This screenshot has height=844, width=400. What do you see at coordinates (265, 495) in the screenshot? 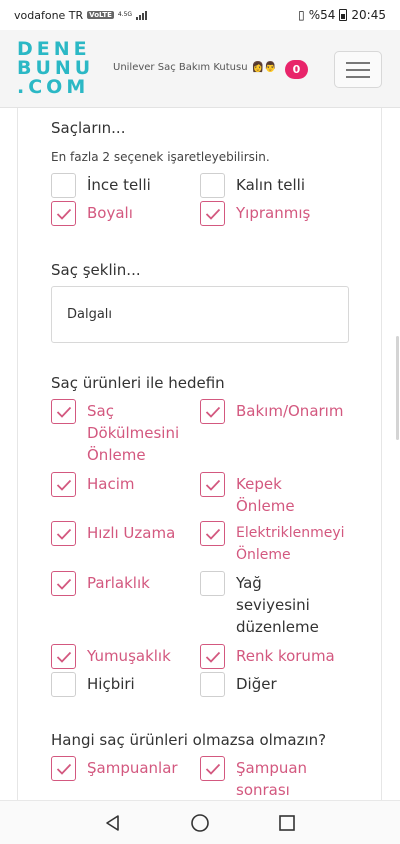
I see `option-label: Kepek Önleme` at bounding box center [265, 495].